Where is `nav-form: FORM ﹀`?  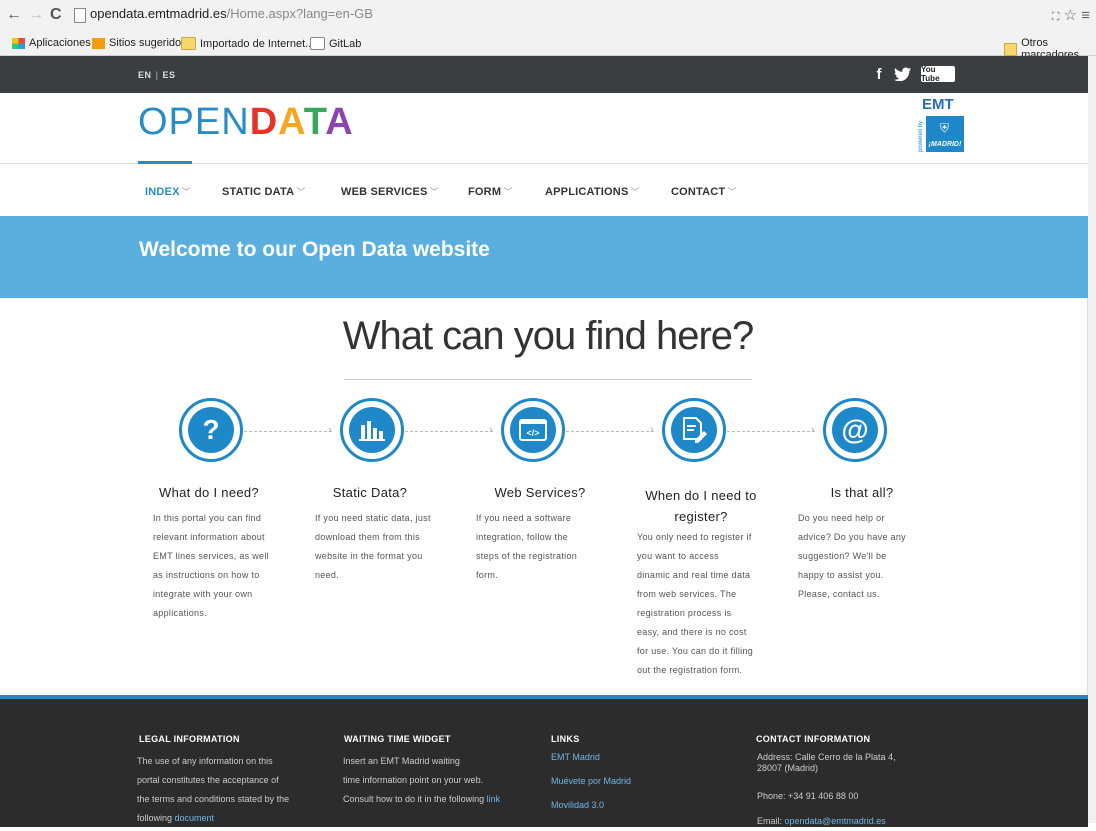
nav-form: FORM ﹀ is located at coordinates (490, 191).